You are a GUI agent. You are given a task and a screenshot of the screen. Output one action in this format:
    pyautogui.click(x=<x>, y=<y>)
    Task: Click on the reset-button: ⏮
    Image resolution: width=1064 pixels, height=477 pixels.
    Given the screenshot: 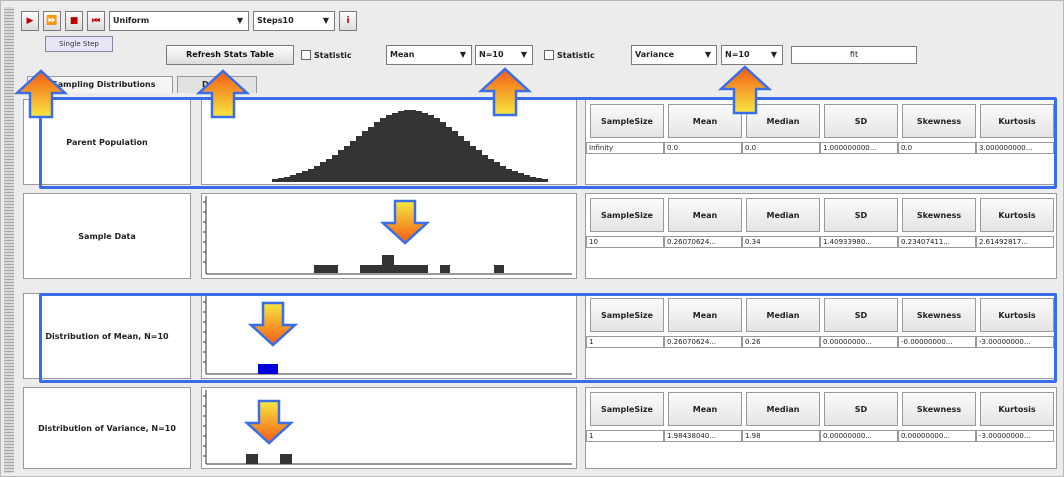 What is the action you would take?
    pyautogui.click(x=96, y=21)
    